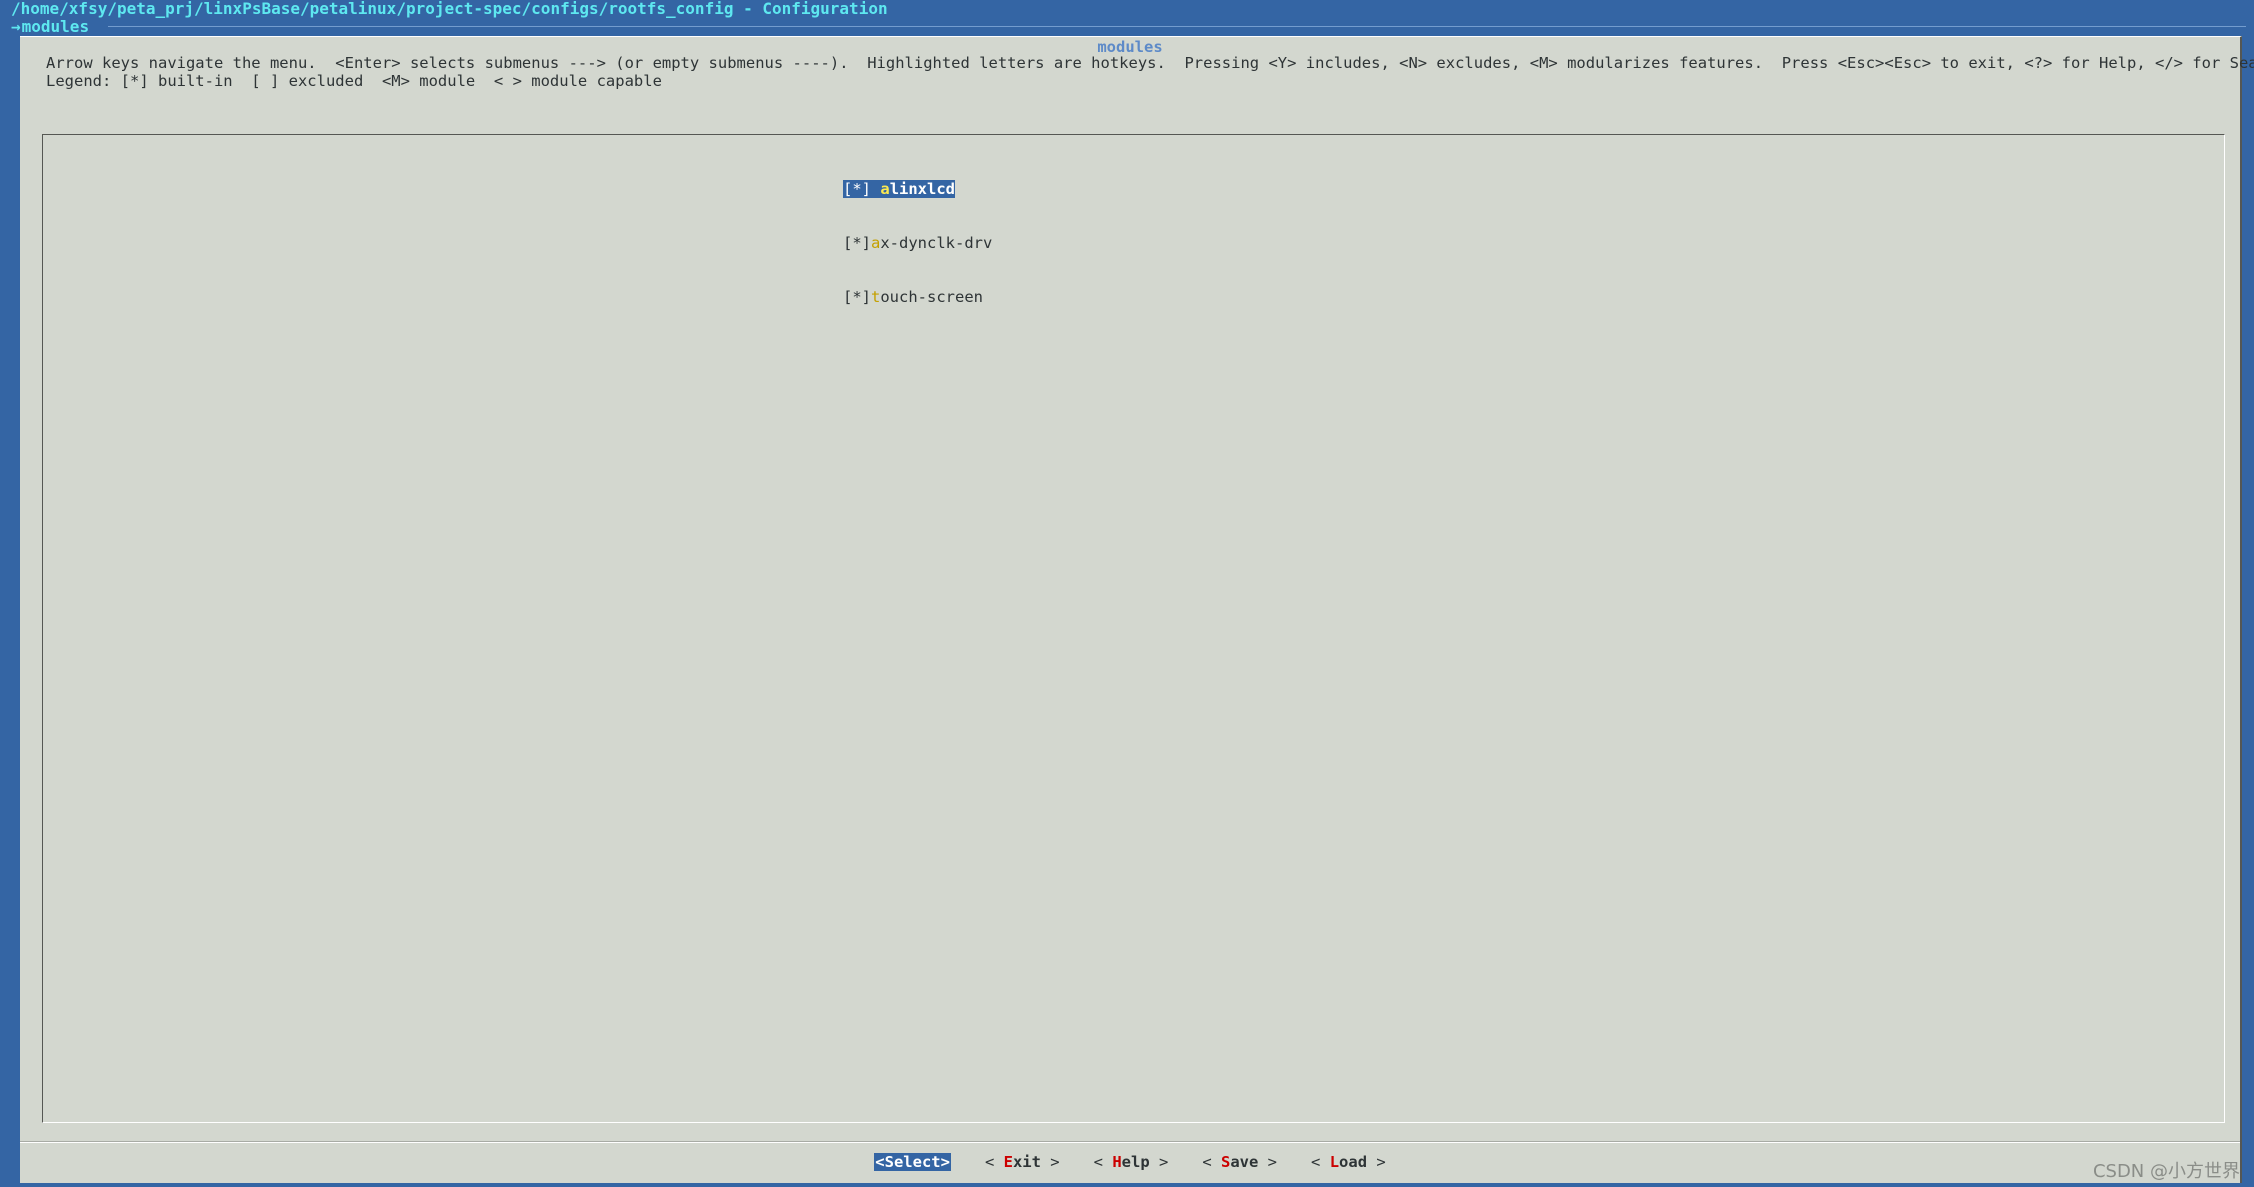 The image size is (2254, 1187). Describe the element at coordinates (1130, 1142) in the screenshot. I see `button-separator` at that location.